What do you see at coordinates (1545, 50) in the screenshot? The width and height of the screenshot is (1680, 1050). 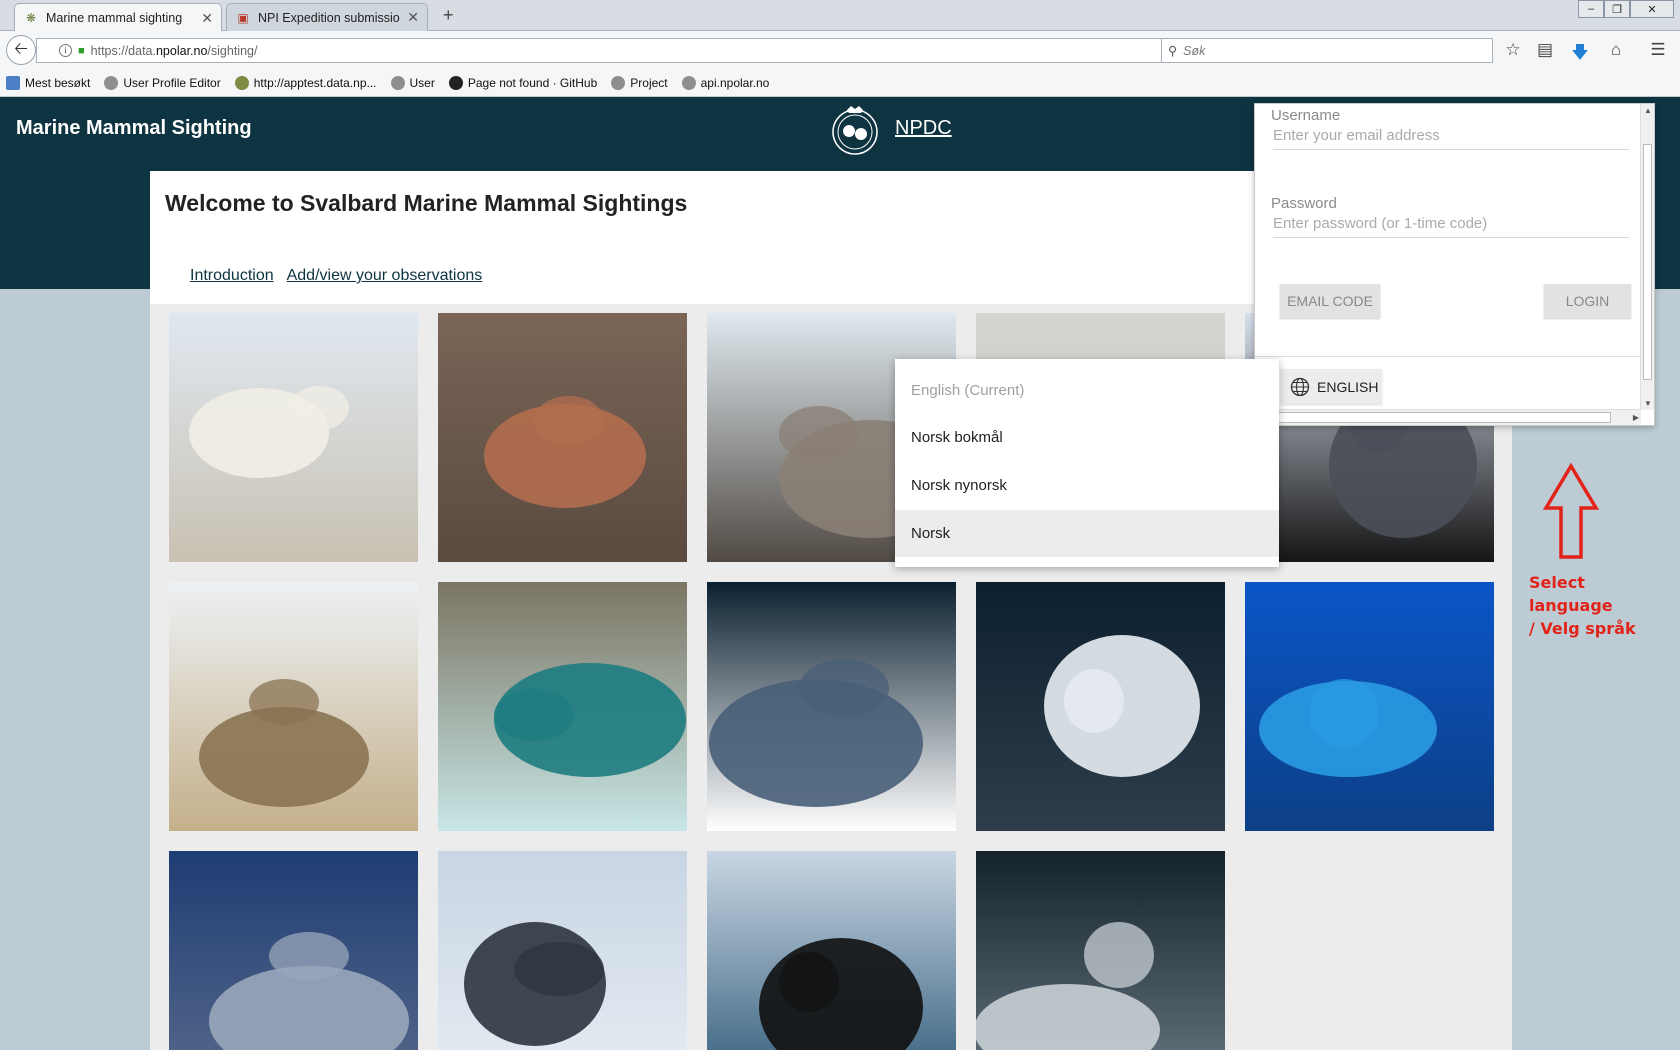 I see `reading-list-icon: ▤` at bounding box center [1545, 50].